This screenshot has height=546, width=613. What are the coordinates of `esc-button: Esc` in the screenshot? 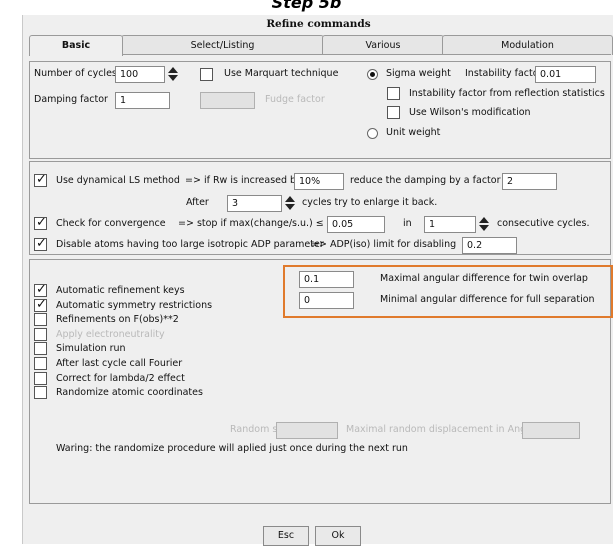 It's located at (286, 536).